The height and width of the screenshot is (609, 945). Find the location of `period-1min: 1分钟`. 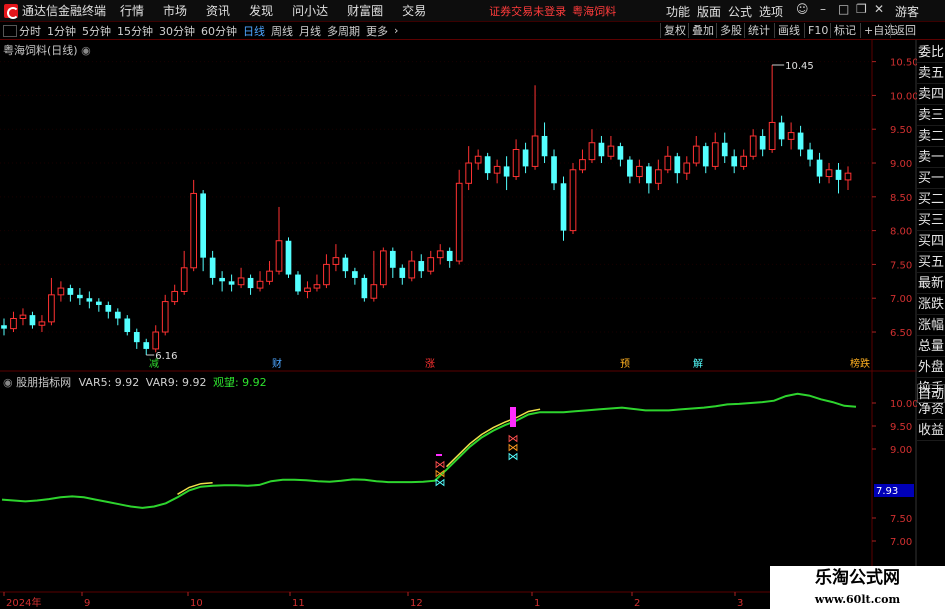

period-1min: 1分钟 is located at coordinates (61, 31).